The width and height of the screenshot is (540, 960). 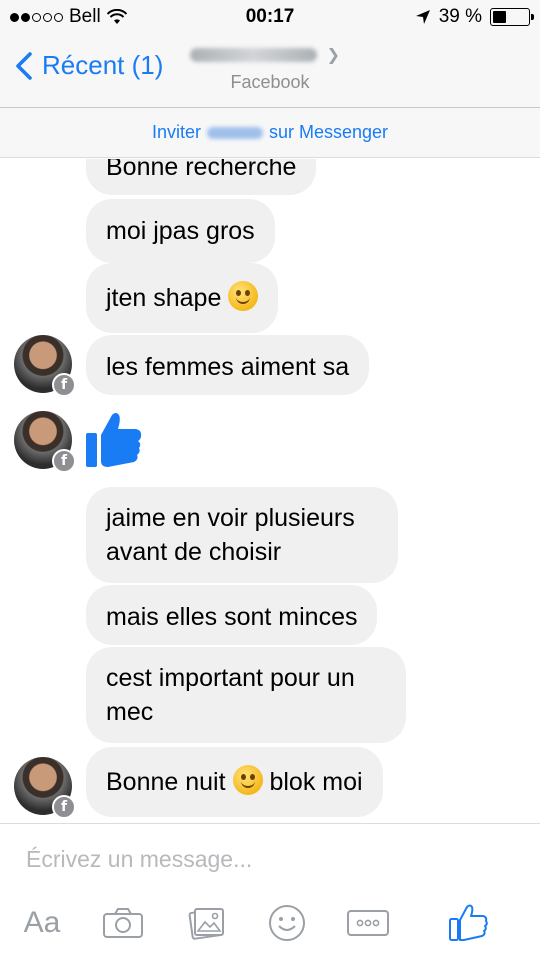 I want to click on composer-toolbar: Aa, so click(x=270, y=924).